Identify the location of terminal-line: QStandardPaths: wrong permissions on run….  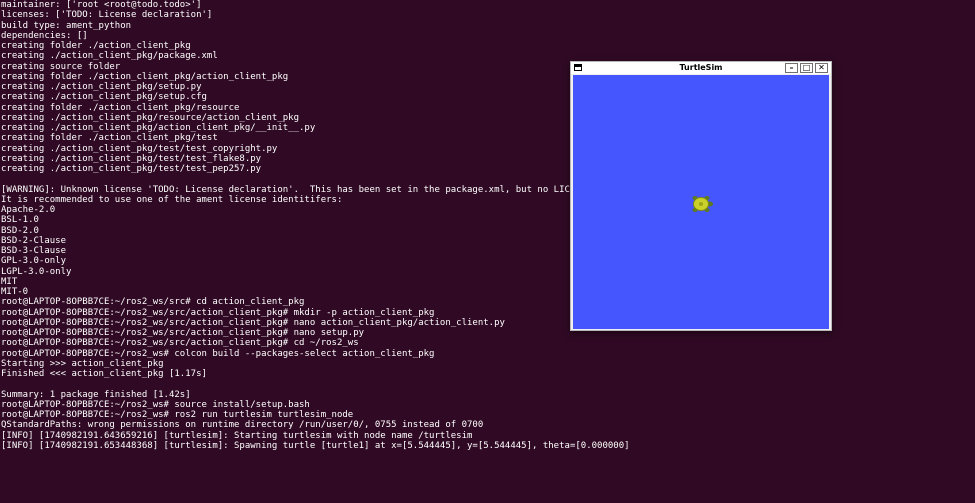
(242, 425).